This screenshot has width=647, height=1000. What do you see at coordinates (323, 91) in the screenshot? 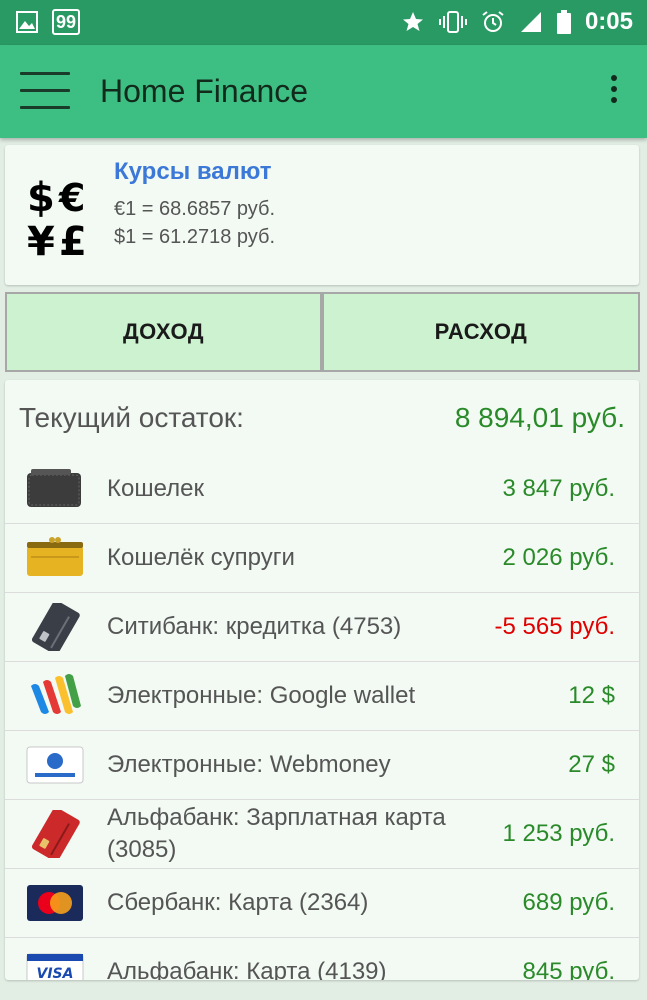
I see `app-bar: Home Finance` at bounding box center [323, 91].